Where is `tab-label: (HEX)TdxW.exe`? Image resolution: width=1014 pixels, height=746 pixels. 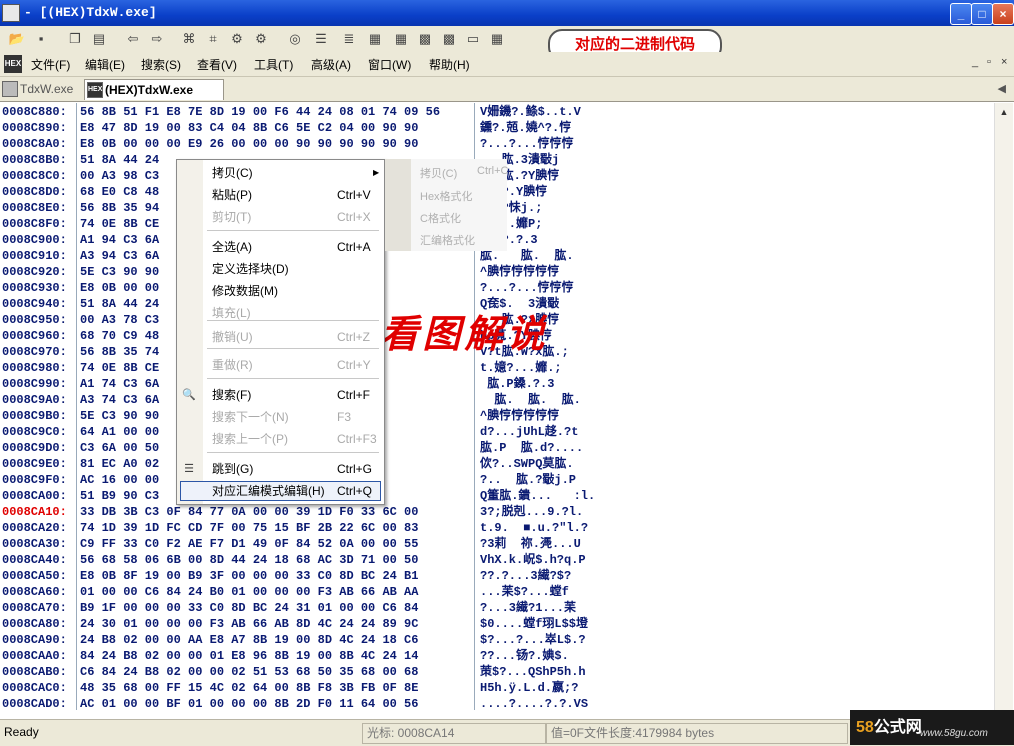 tab-label: (HEX)TdxW.exe is located at coordinates (149, 90).